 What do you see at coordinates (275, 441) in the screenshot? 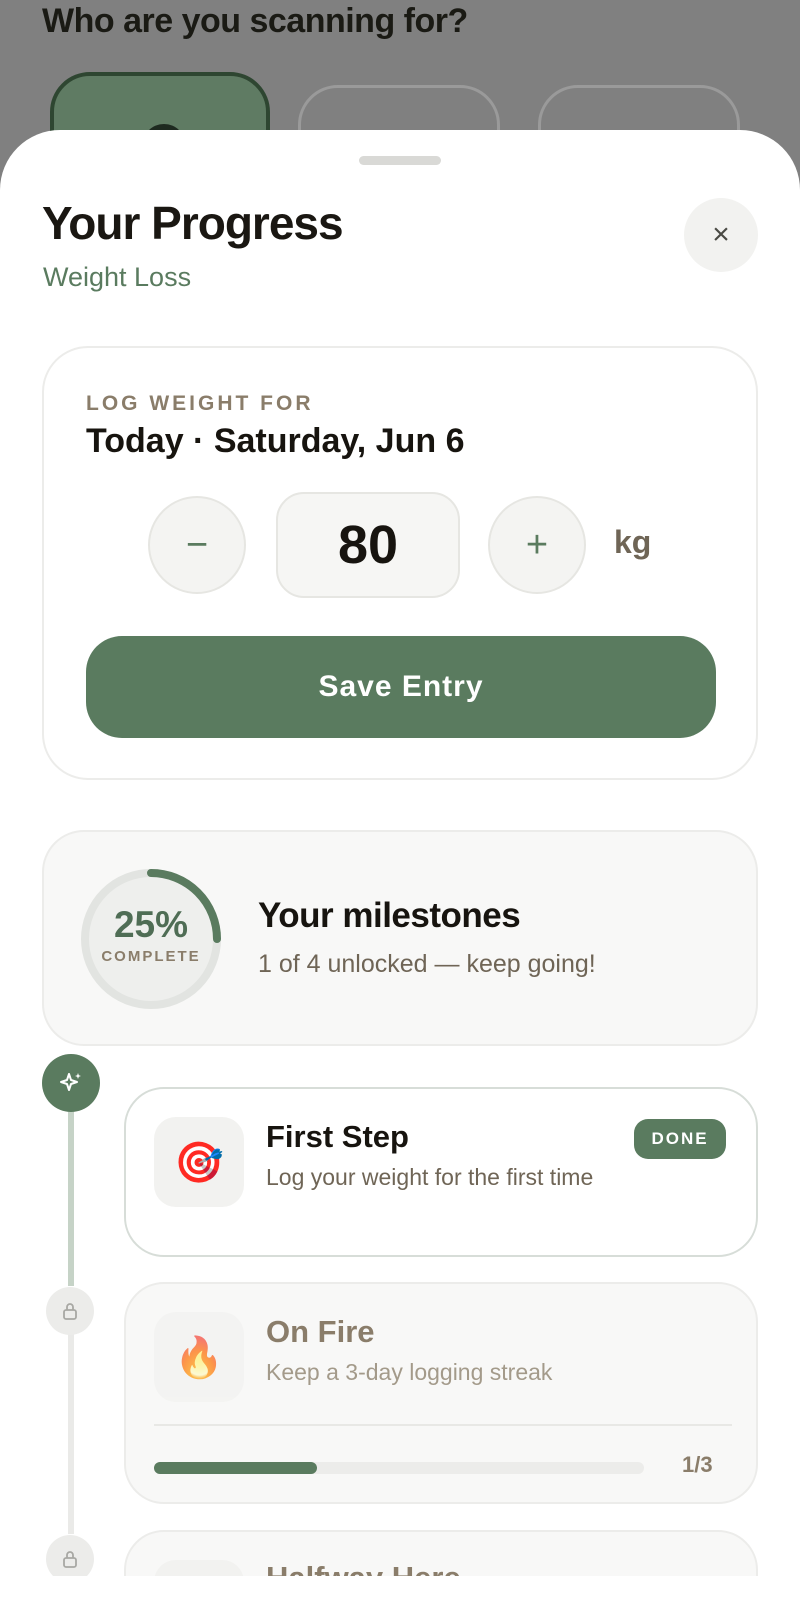
I see `log-date: Today · Saturday, Jun 6` at bounding box center [275, 441].